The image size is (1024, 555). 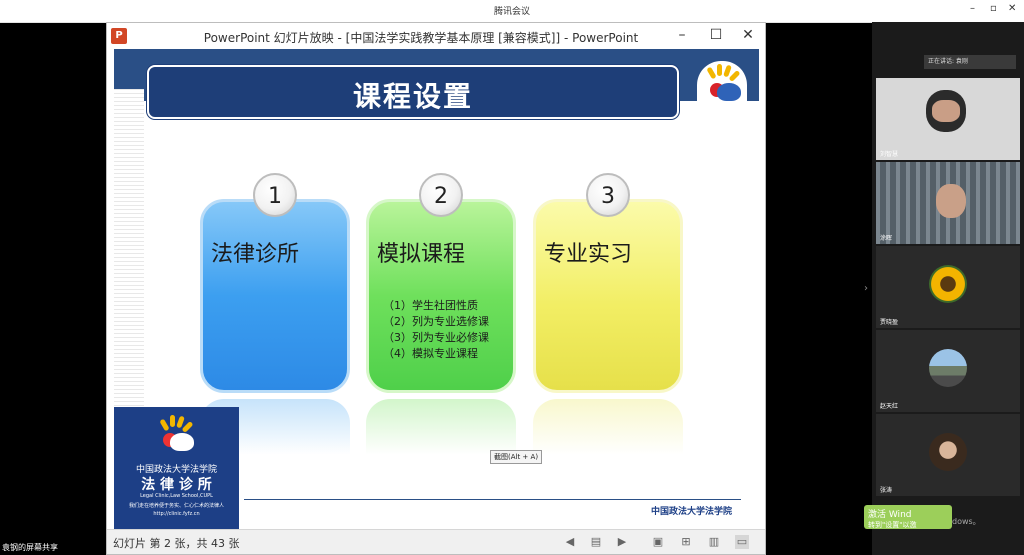 What do you see at coordinates (176, 543) in the screenshot?
I see `slide-counter: 幻灯片 第 2 张，共 43 张` at bounding box center [176, 543].